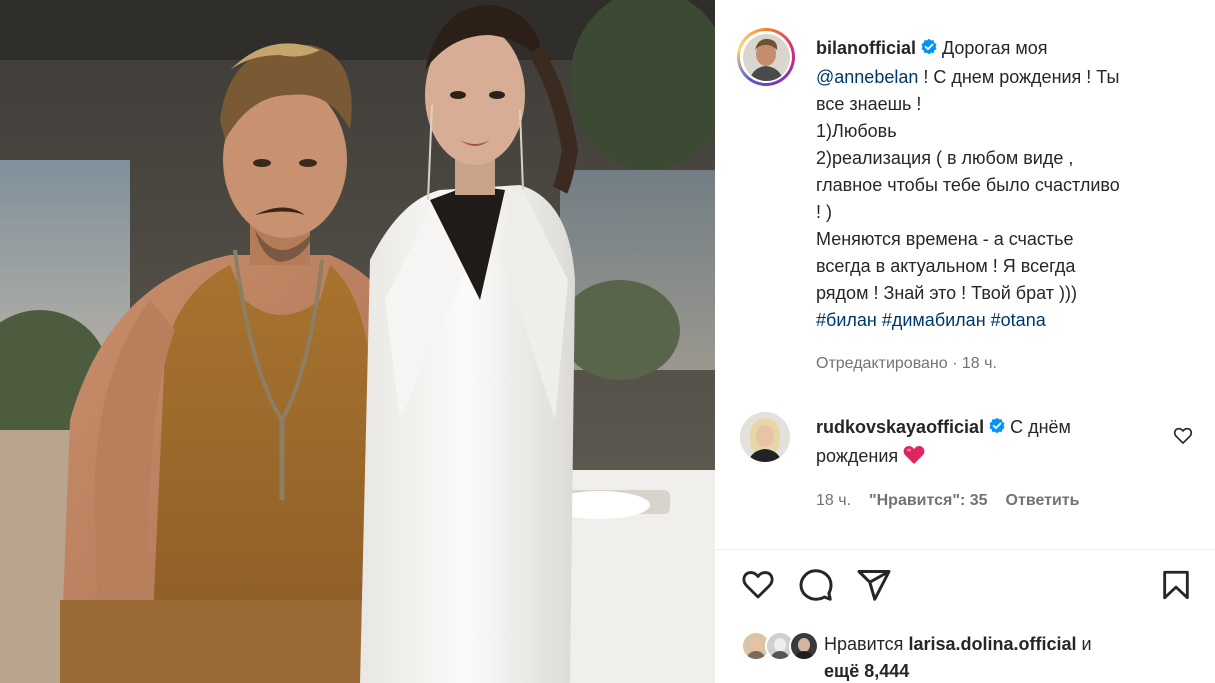  Describe the element at coordinates (866, 48) in the screenshot. I see `author-username: bilanofficial` at that location.